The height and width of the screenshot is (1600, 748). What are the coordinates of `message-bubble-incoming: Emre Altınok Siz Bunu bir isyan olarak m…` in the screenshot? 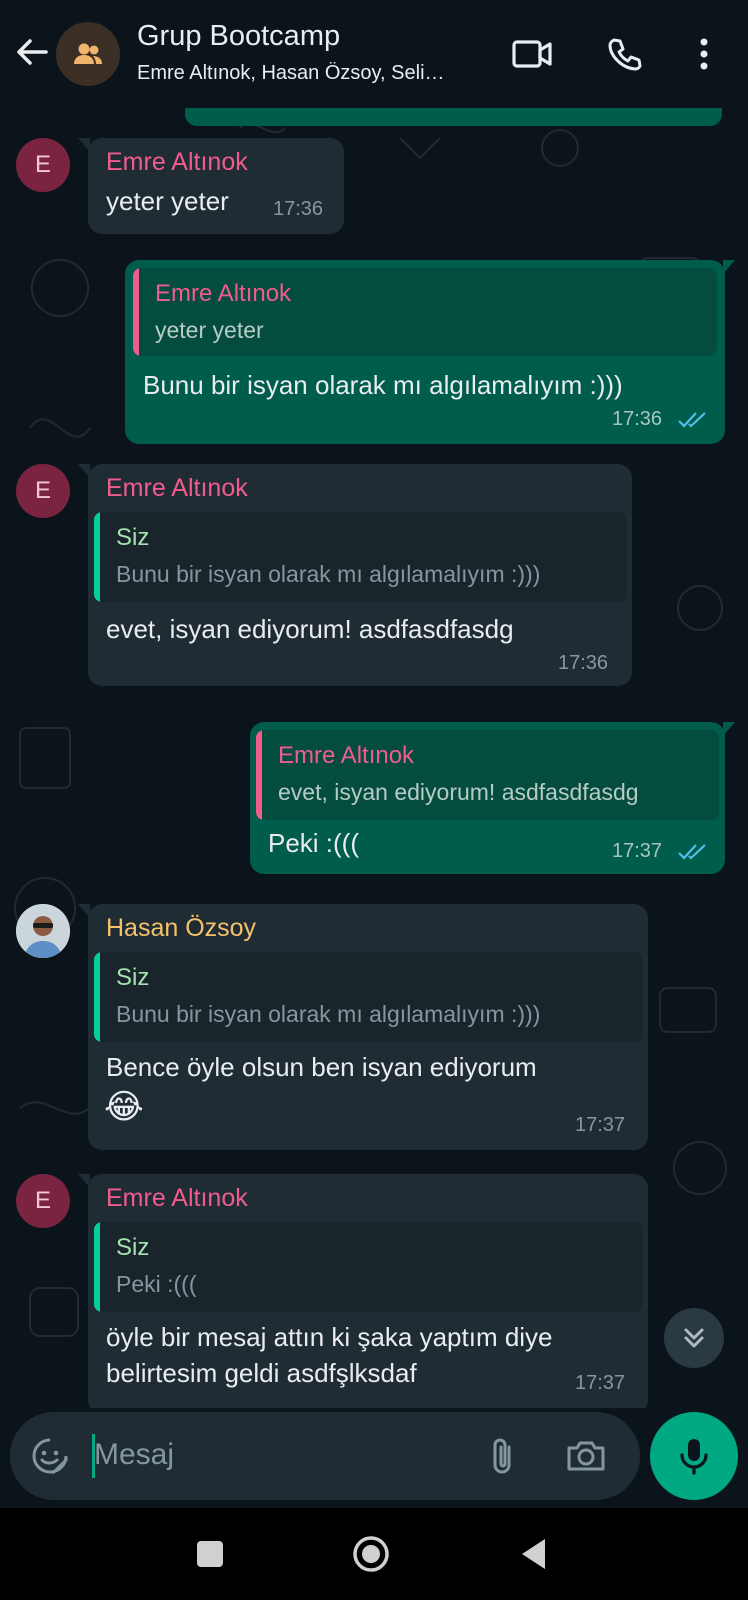 It's located at (355, 575).